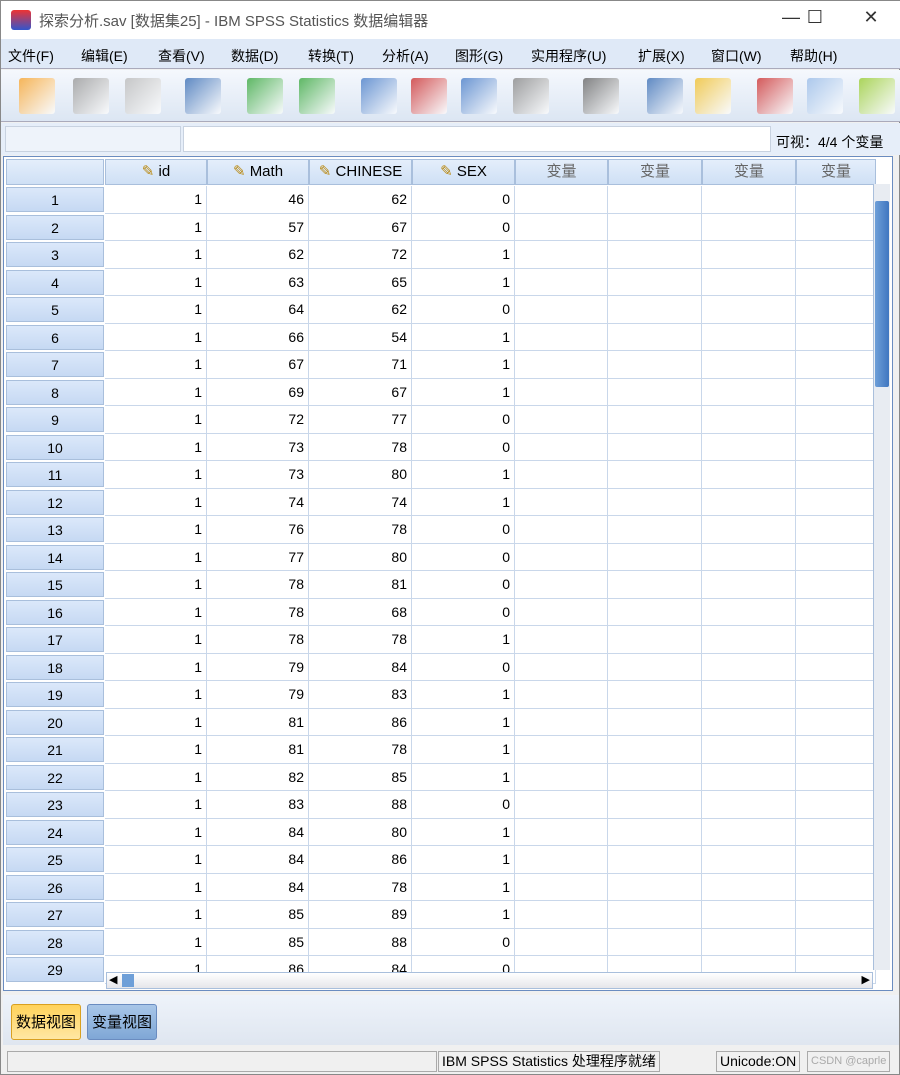 The image size is (900, 1075). What do you see at coordinates (882, 294) in the screenshot?
I see `vertical-scroll-thumb` at bounding box center [882, 294].